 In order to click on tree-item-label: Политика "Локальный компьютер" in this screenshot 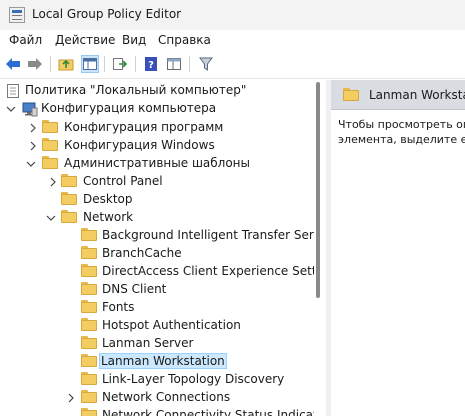, I will do `click(136, 90)`.